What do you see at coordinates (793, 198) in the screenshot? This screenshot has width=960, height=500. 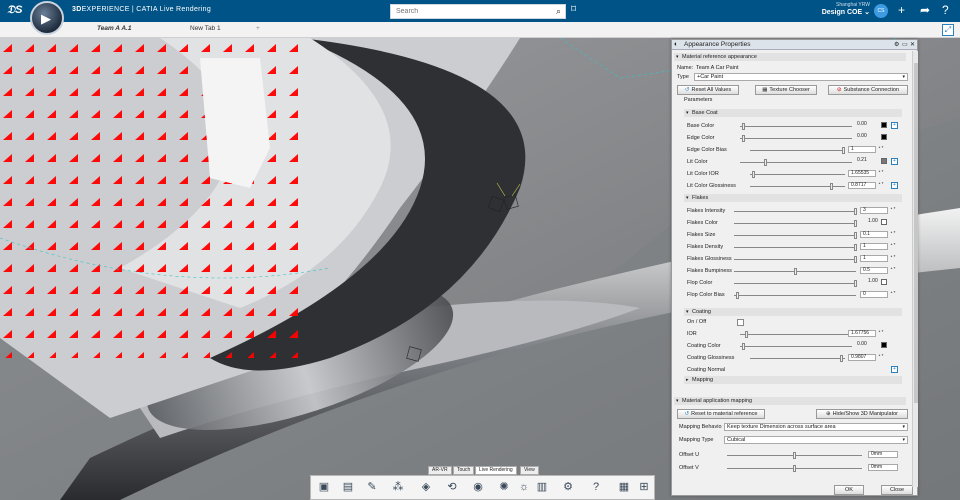 I see `section-flakes: ▾ Flakes` at bounding box center [793, 198].